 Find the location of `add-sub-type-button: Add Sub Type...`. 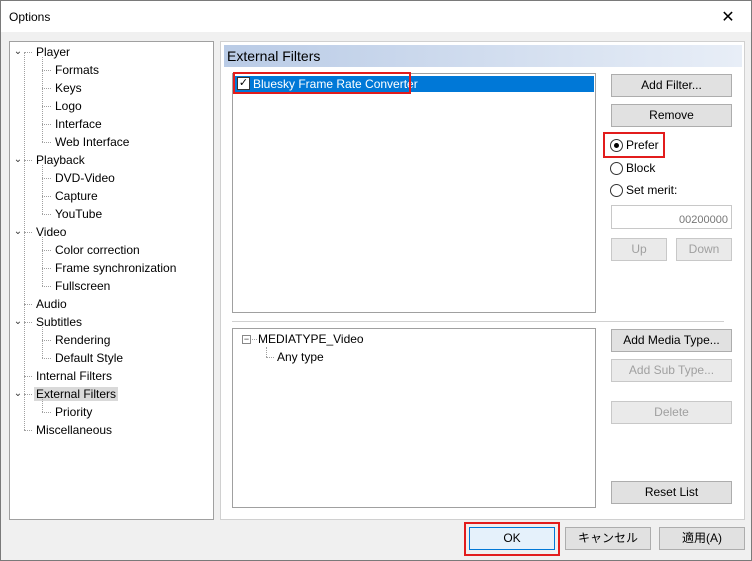

add-sub-type-button: Add Sub Type... is located at coordinates (671, 370).